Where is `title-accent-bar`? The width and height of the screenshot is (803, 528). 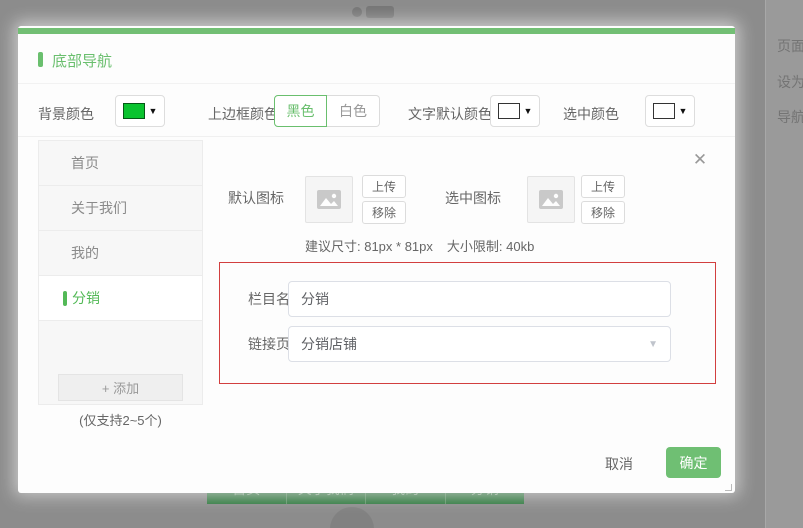 title-accent-bar is located at coordinates (40, 59).